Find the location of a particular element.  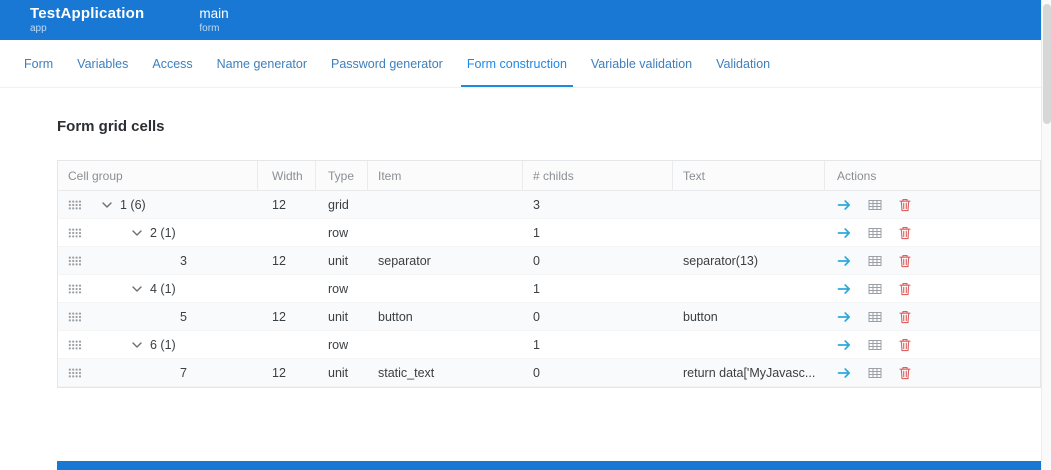

table-row: 4 (1) row 1 is located at coordinates (549, 289).